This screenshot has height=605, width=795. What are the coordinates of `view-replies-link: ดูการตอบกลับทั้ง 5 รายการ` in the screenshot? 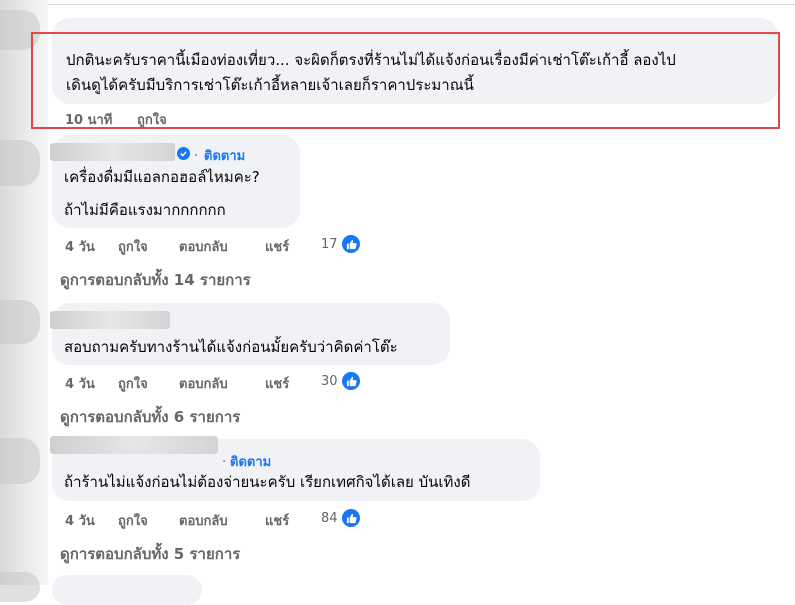 It's located at (150, 554).